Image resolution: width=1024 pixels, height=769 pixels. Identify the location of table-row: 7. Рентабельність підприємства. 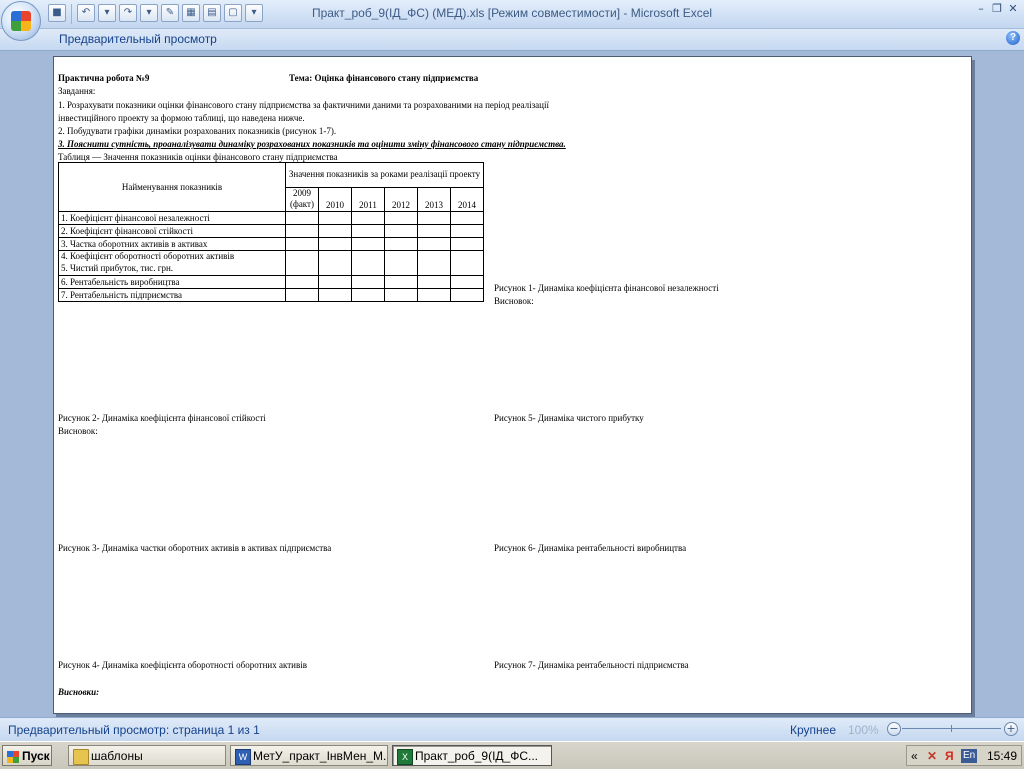
(271, 295).